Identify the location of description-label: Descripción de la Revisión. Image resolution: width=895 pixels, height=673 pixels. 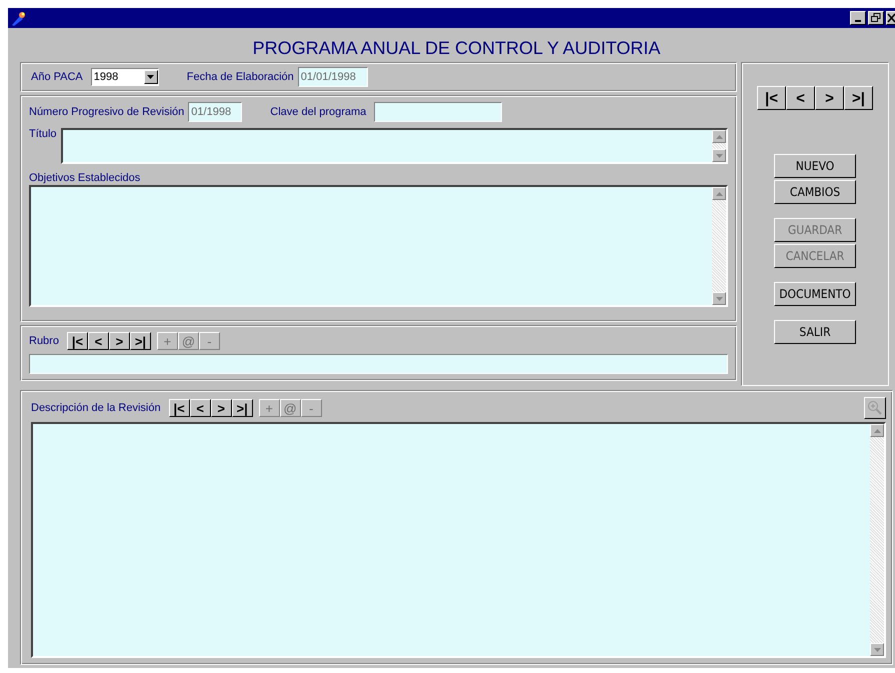
(96, 408).